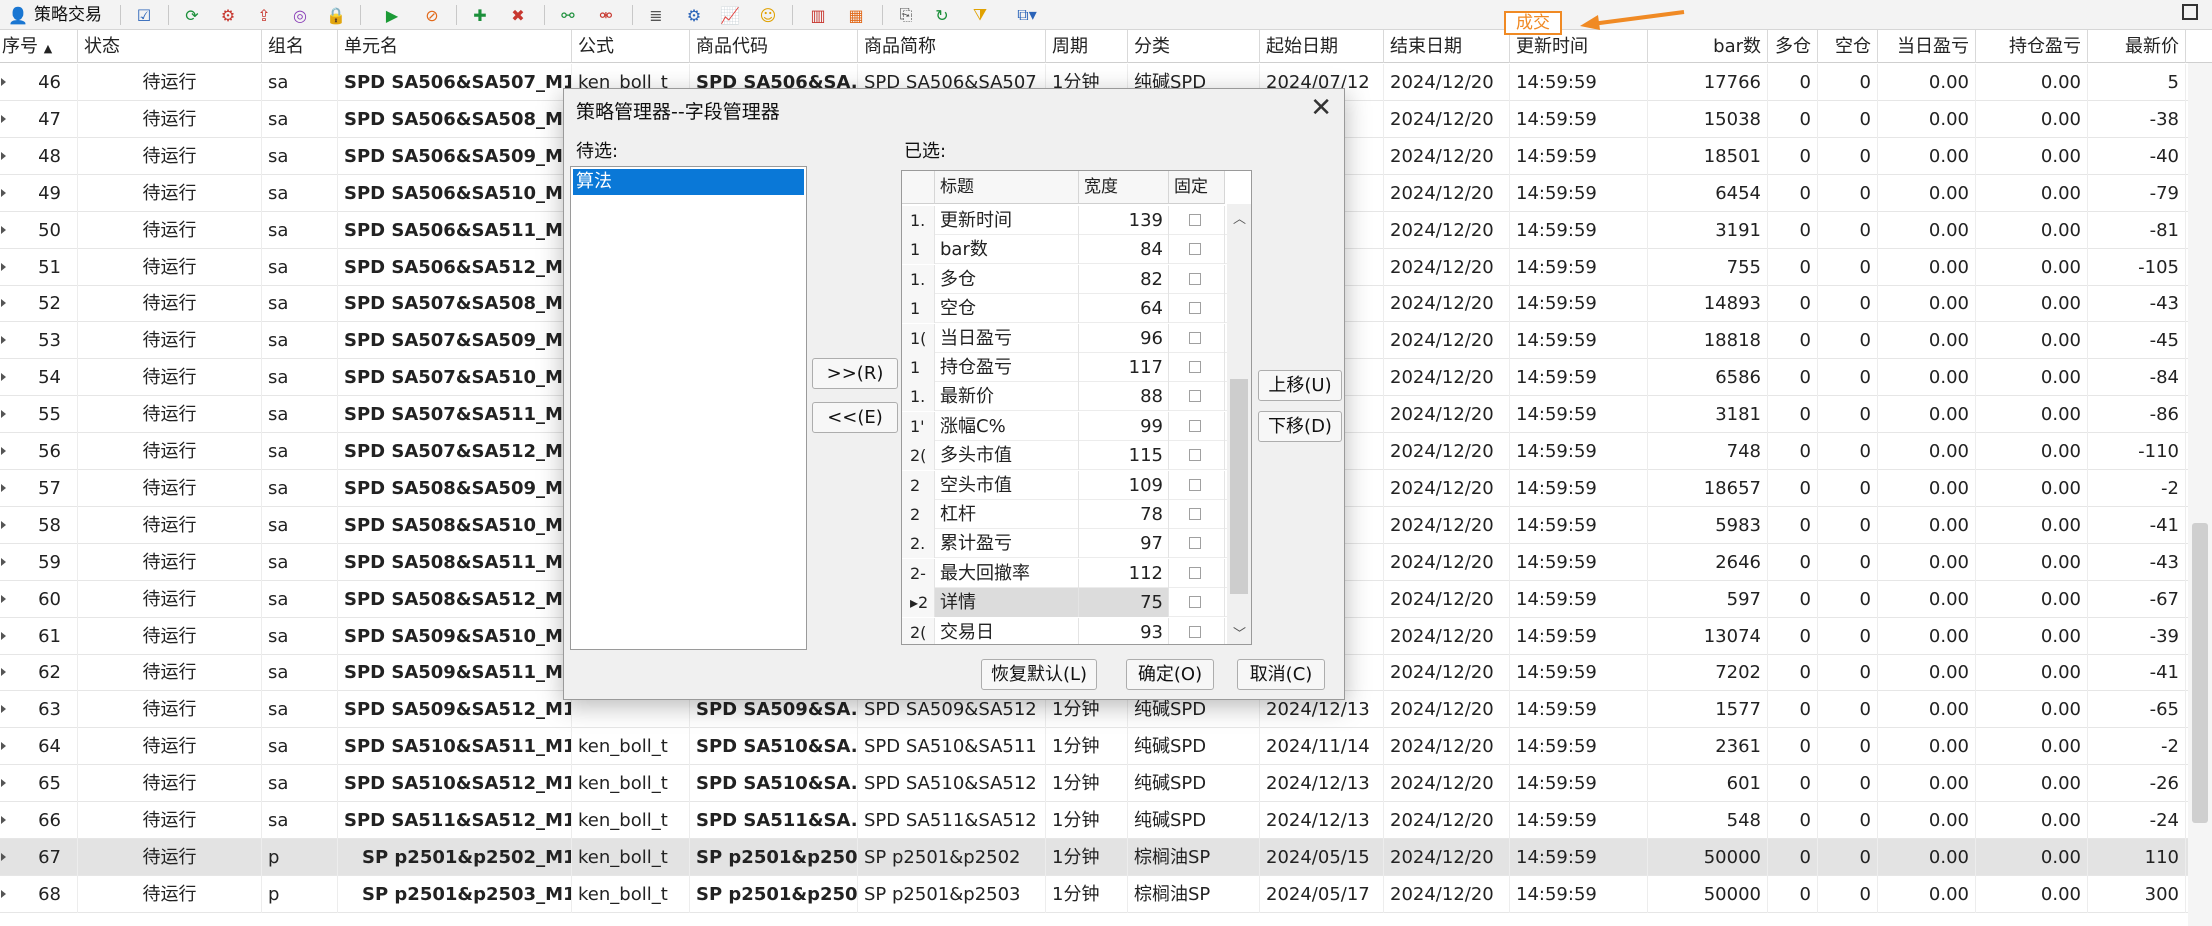  I want to click on remove-group-icon: ✖, so click(518, 15).